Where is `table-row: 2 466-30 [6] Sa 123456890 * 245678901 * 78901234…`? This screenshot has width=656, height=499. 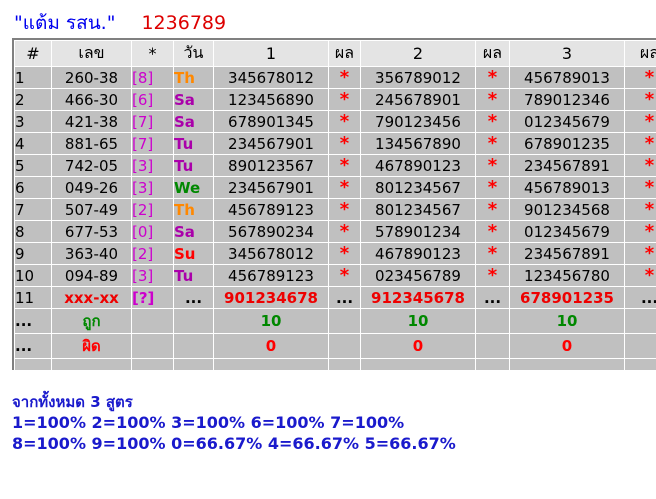 table-row: 2 466-30 [6] Sa 123456890 * 245678901 * 78901234… is located at coordinates (335, 99).